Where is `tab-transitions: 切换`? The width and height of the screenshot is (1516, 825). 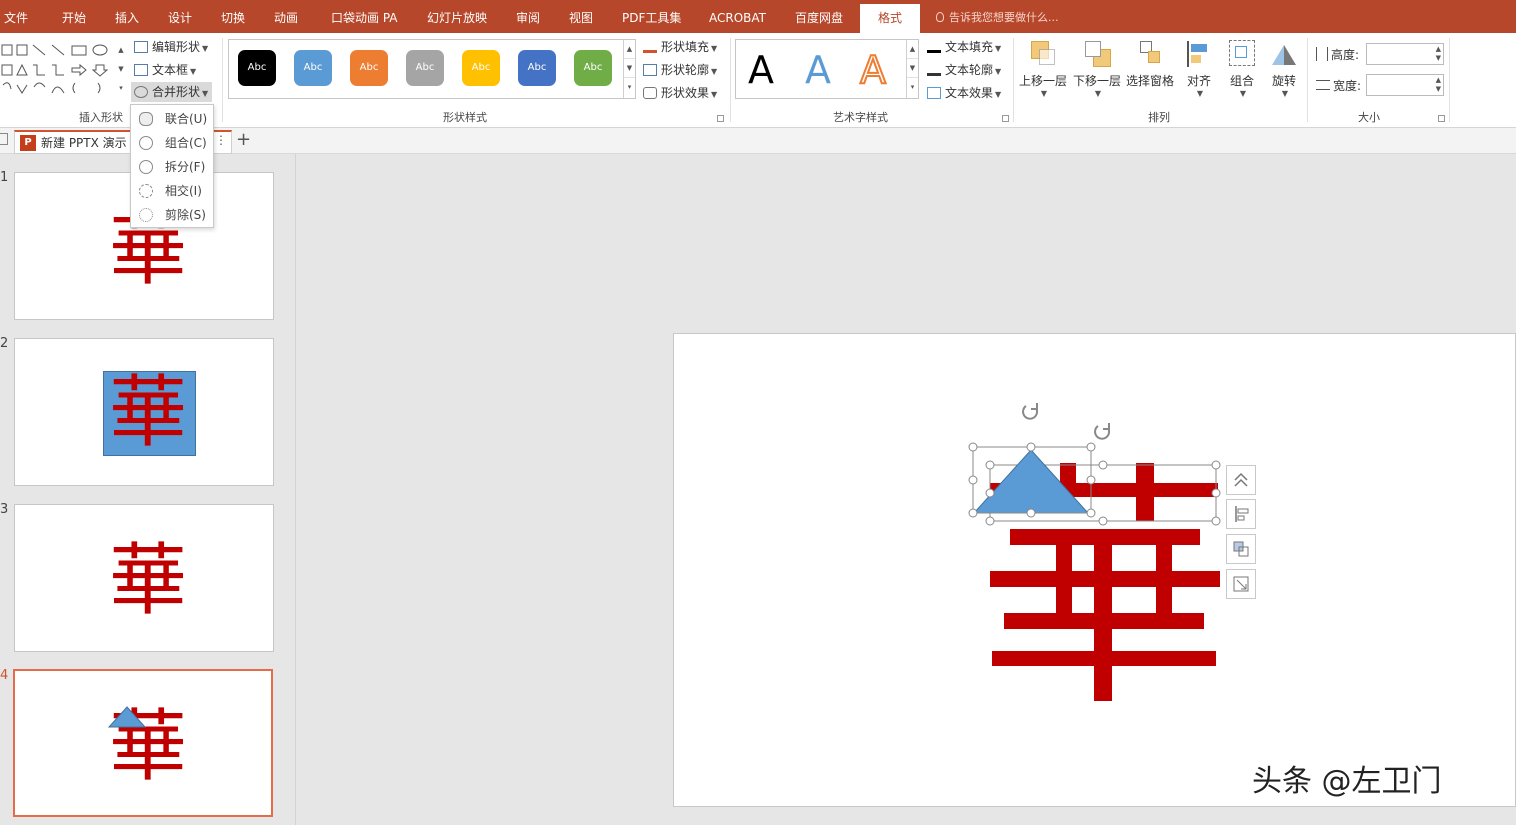
tab-transitions: 切换 is located at coordinates (233, 16).